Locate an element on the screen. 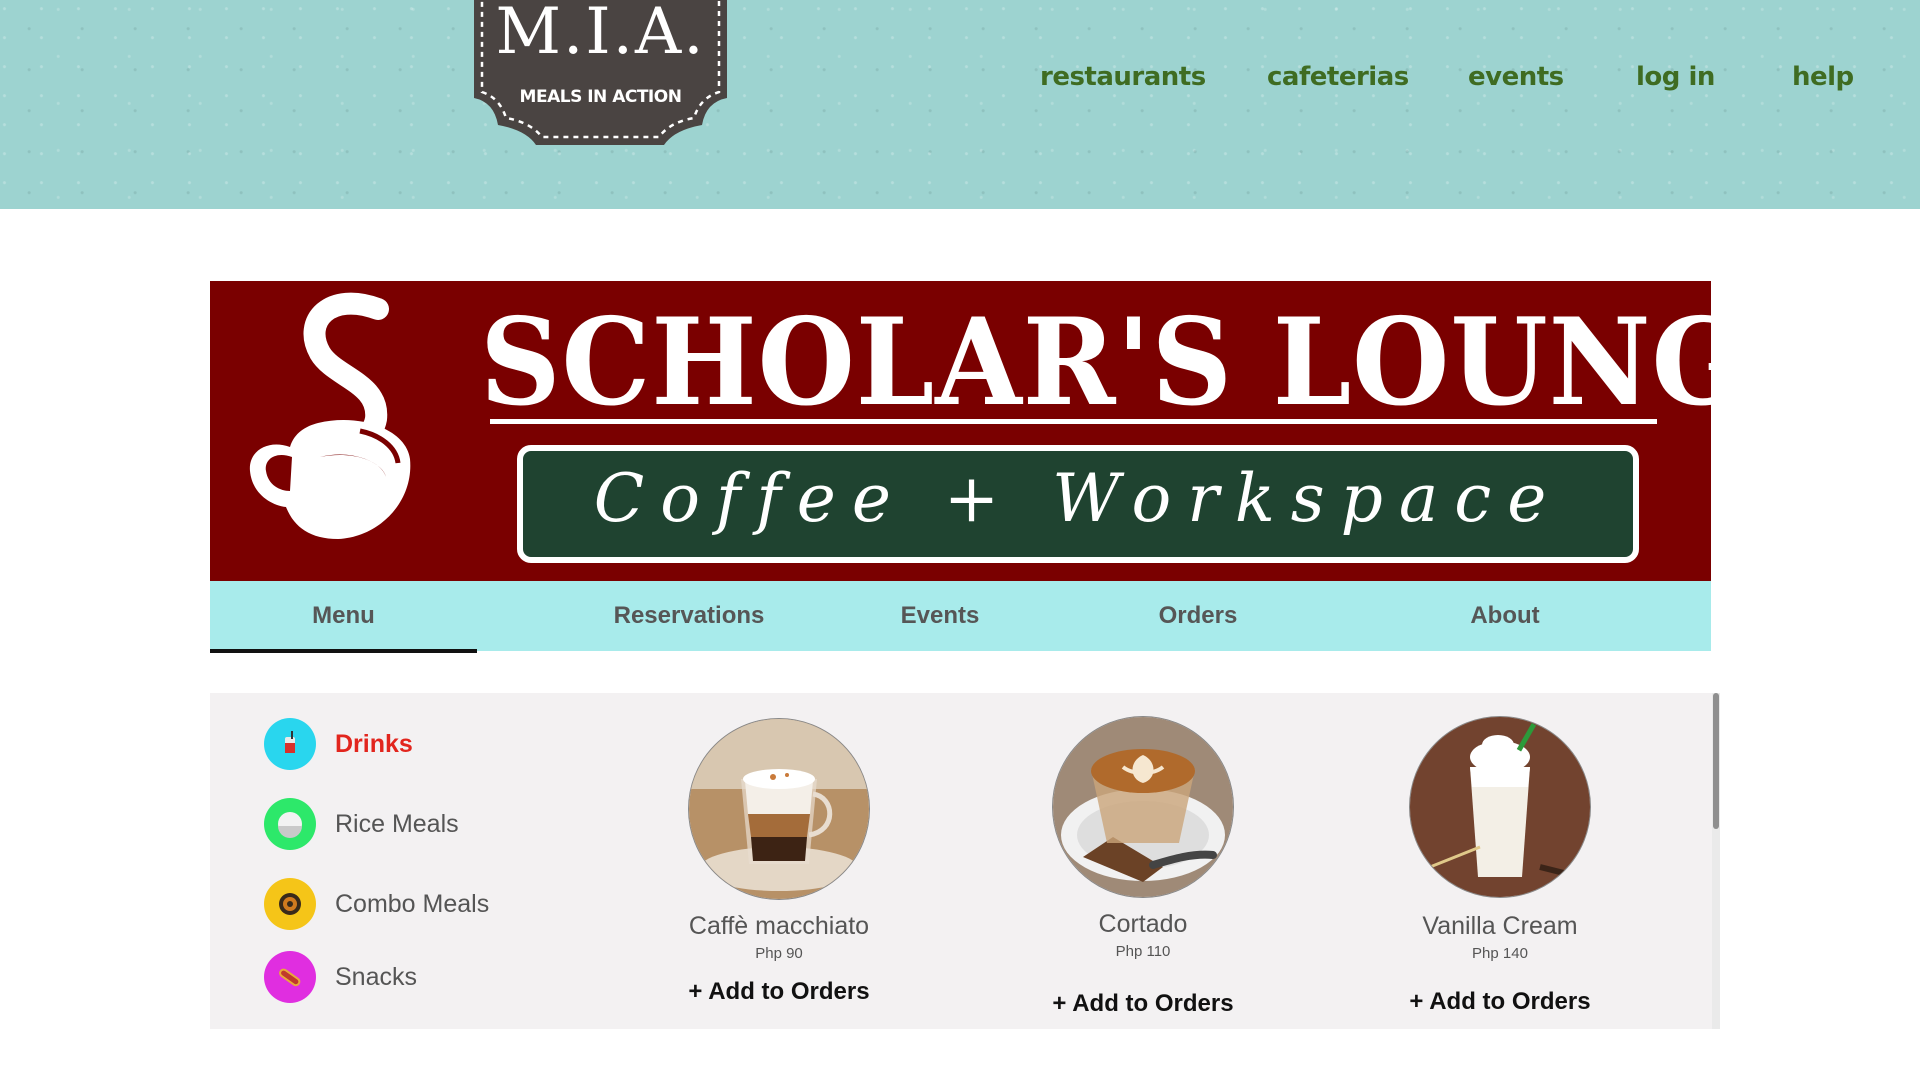  category-label: Rice Meals is located at coordinates (397, 824).